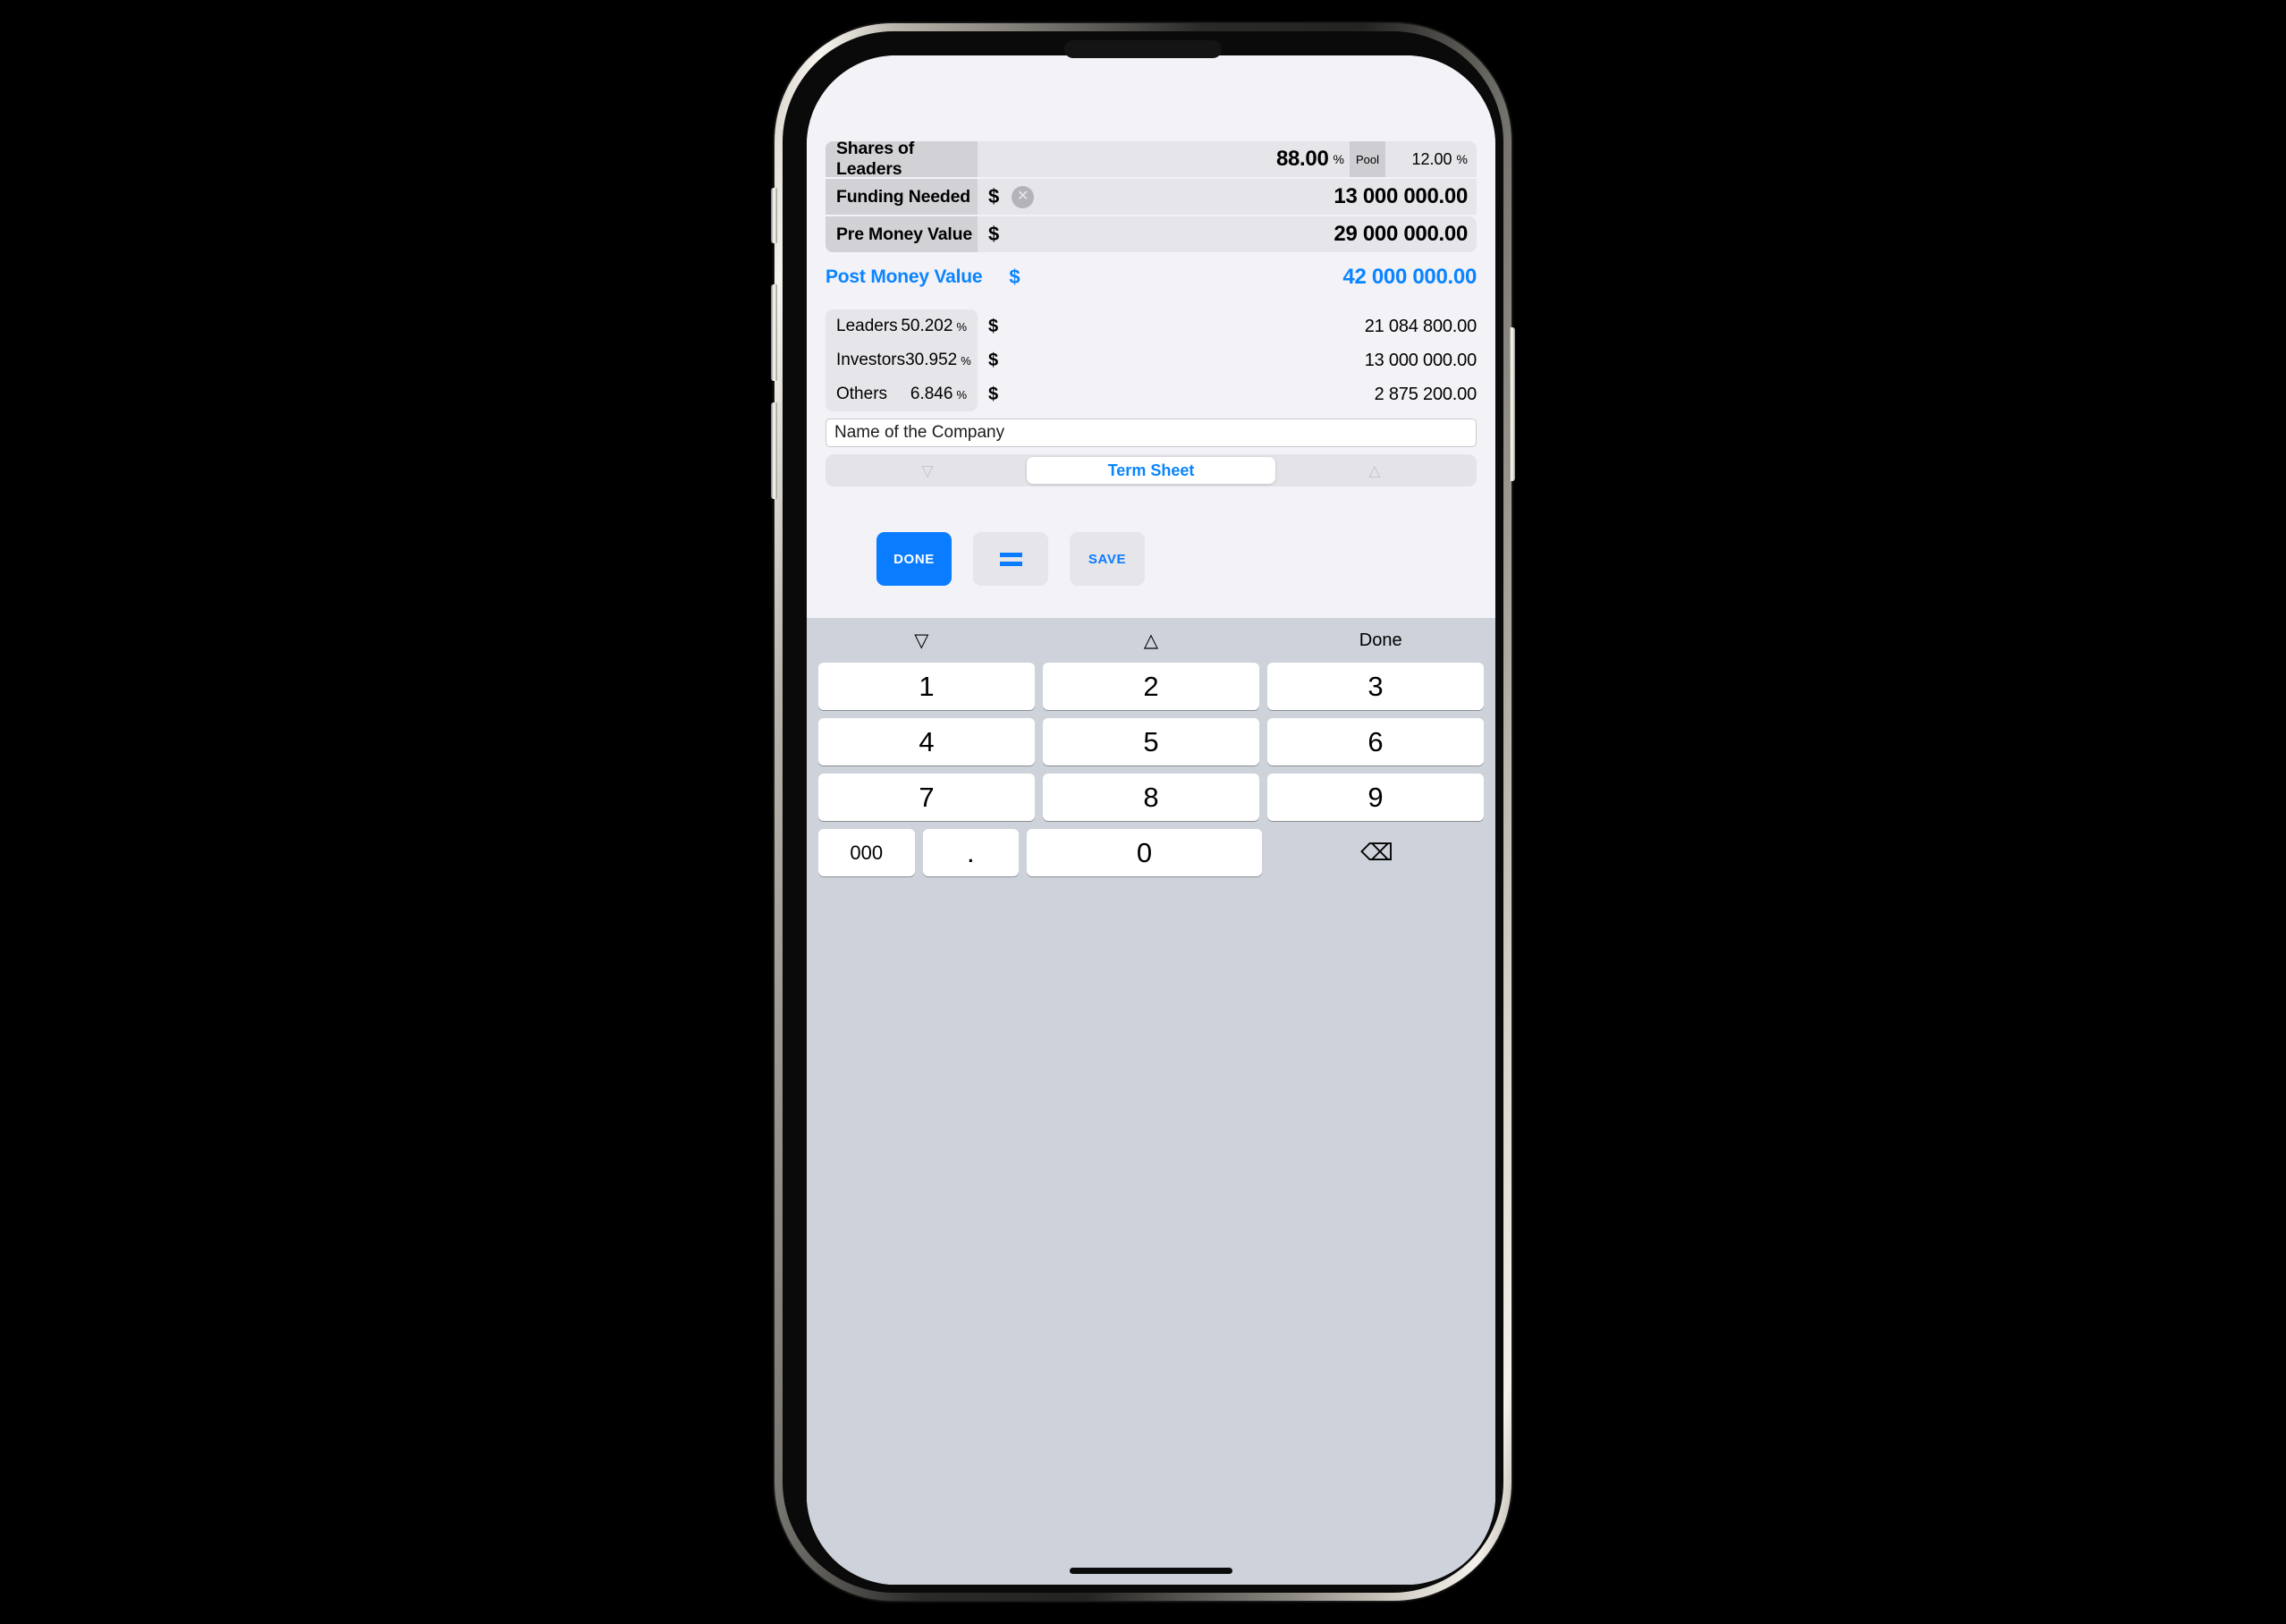 The image size is (2286, 1624). Describe the element at coordinates (1151, 1571) in the screenshot. I see `home-indicator` at that location.